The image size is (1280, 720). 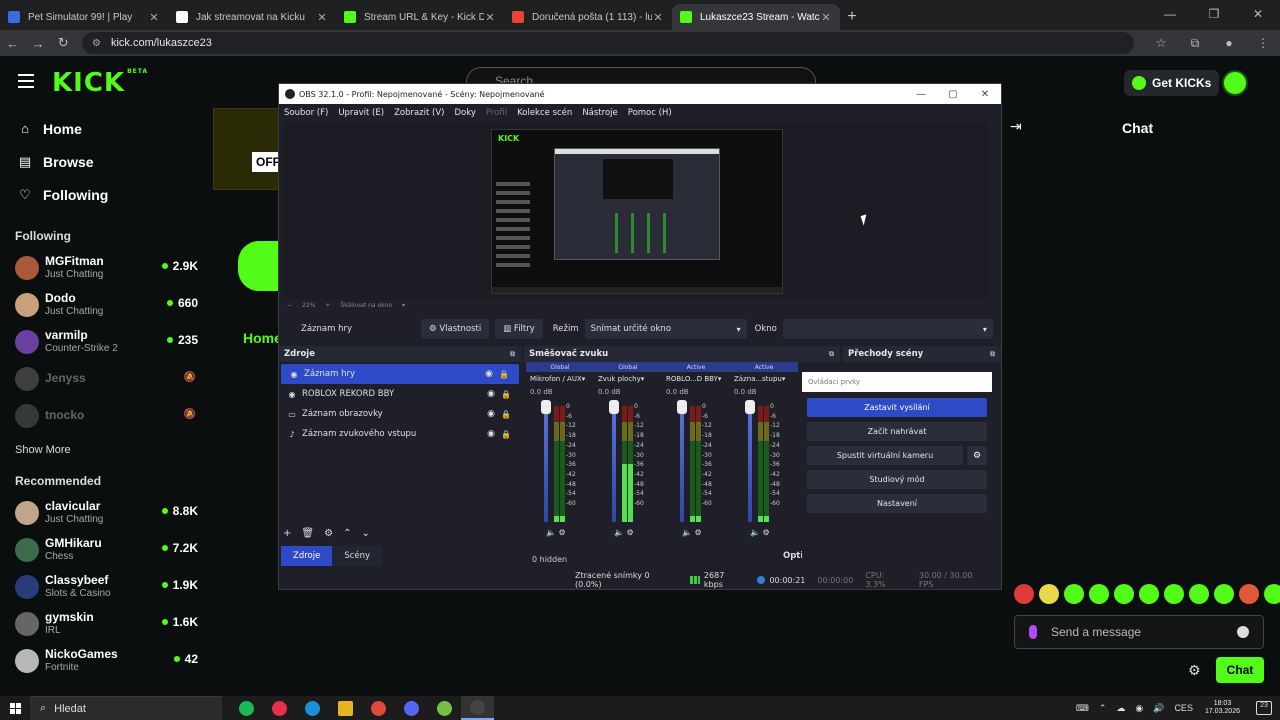 I want to click on maximize-button: ❐, so click(x=1214, y=14).